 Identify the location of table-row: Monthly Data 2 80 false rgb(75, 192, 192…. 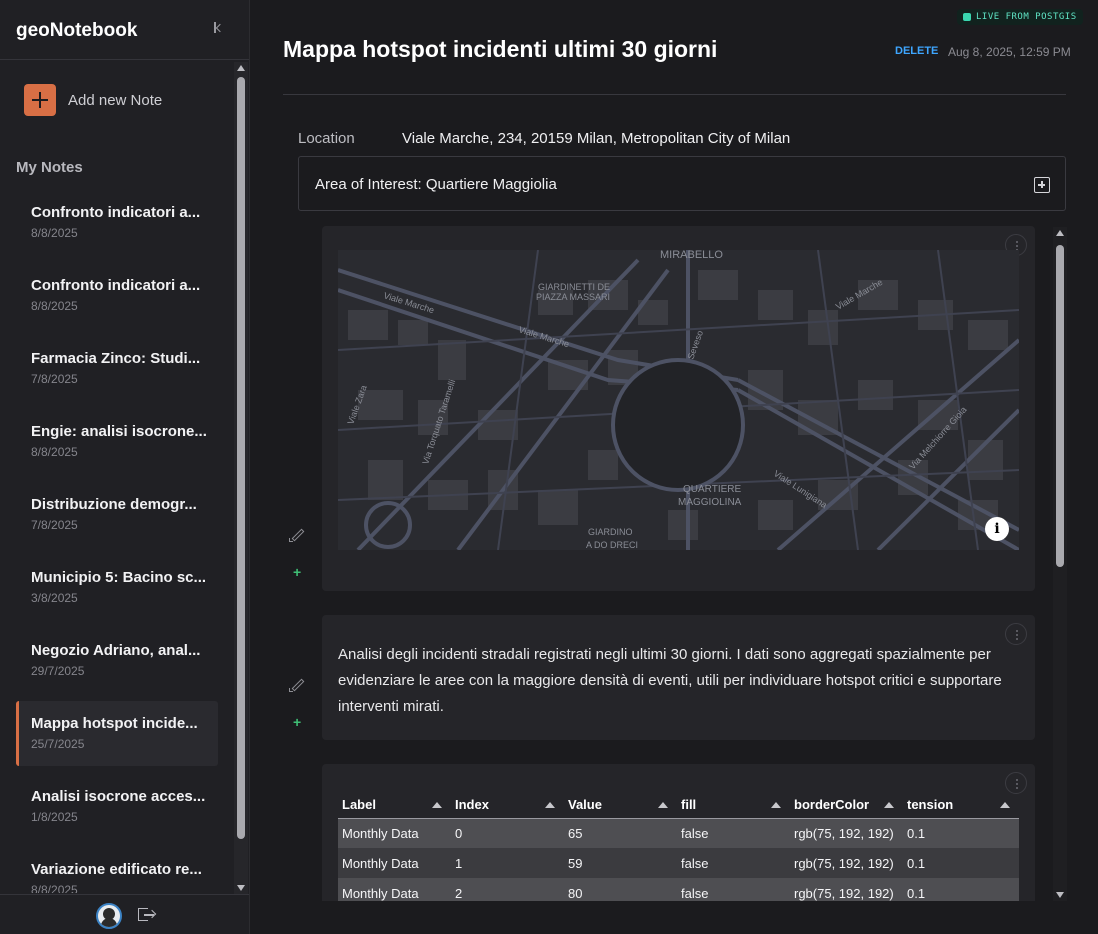
(678, 889).